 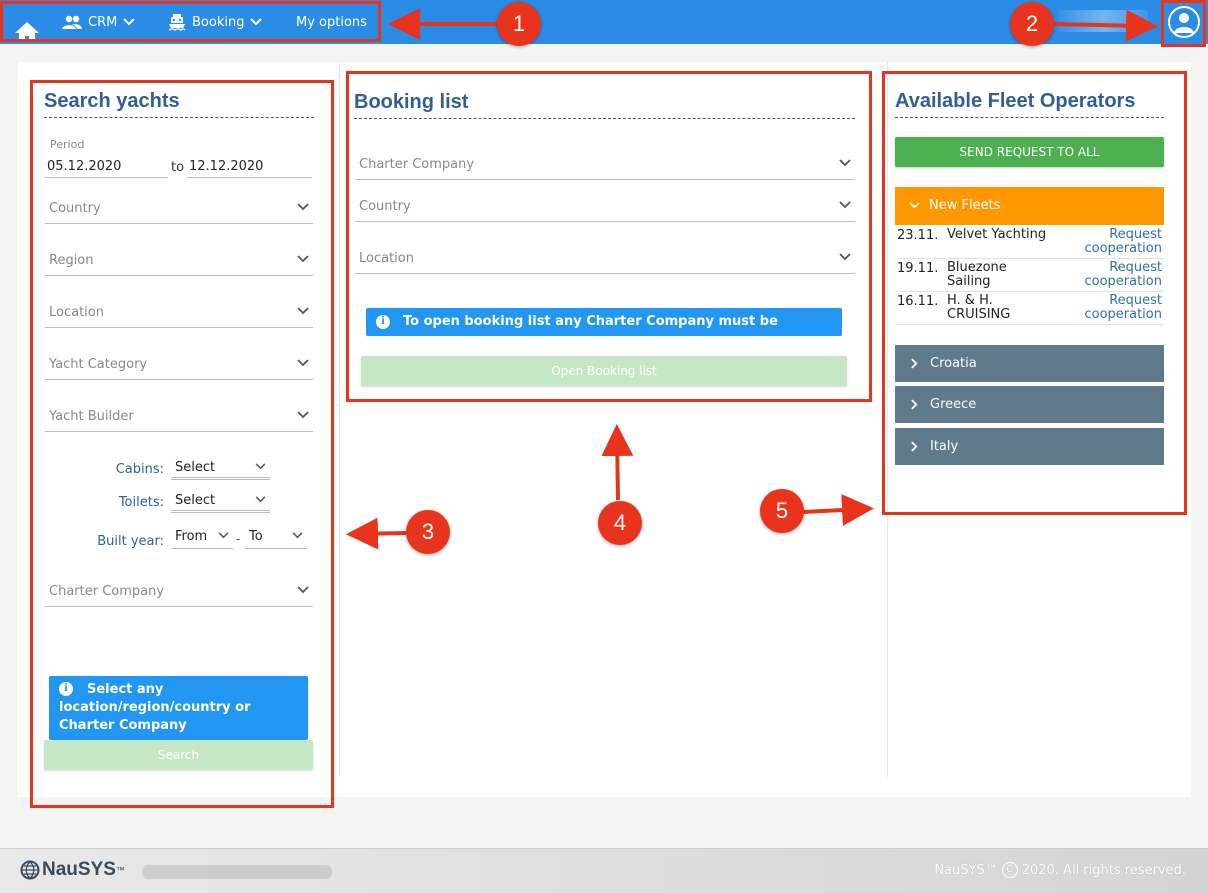 I want to click on blurred-username, so click(x=1103, y=21).